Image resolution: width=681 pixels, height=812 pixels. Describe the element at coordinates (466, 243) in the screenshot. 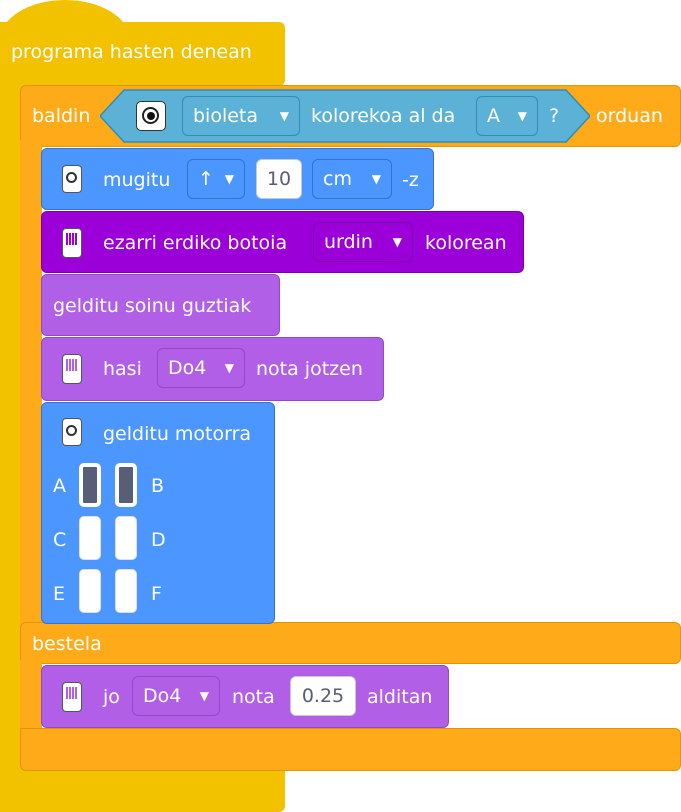

I see `set-button-suffix: kolorean` at that location.